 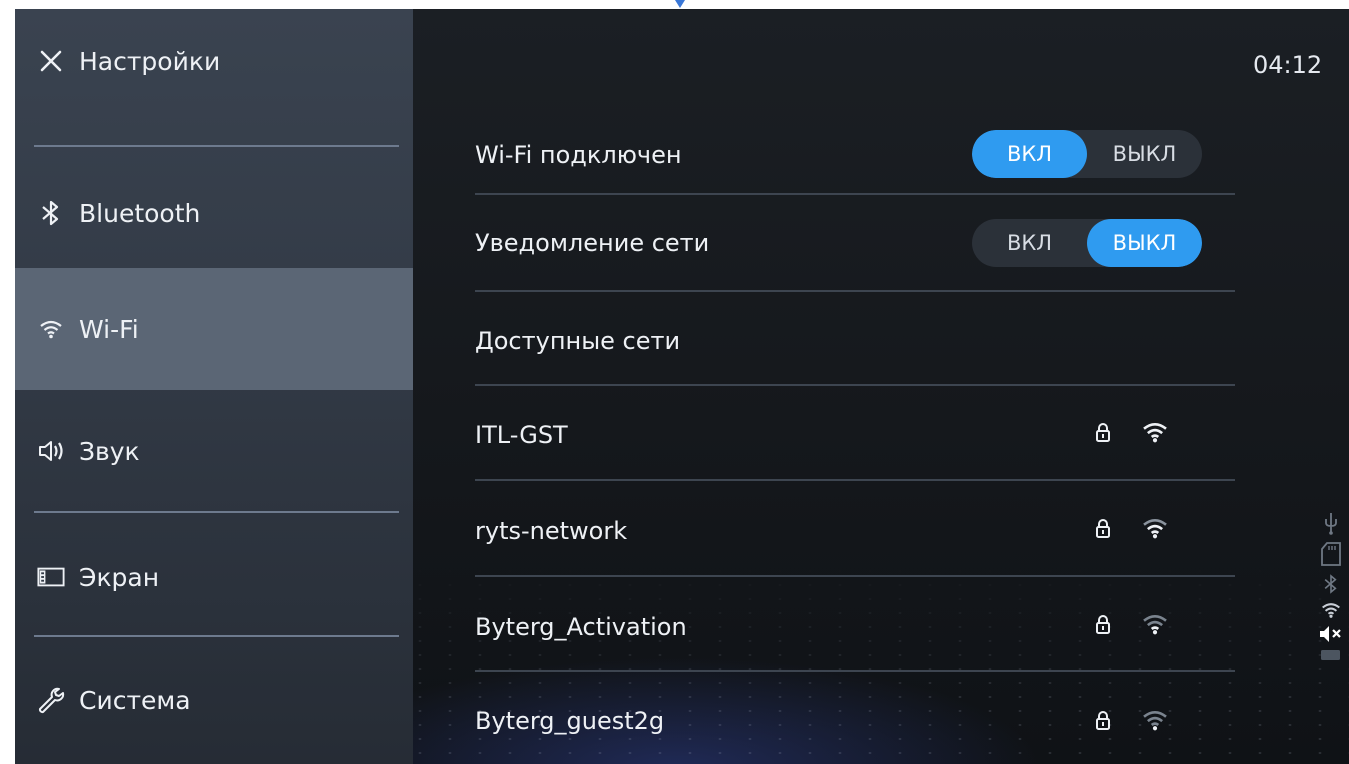 I want to click on sidebar-item-label: Звук, so click(x=109, y=451).